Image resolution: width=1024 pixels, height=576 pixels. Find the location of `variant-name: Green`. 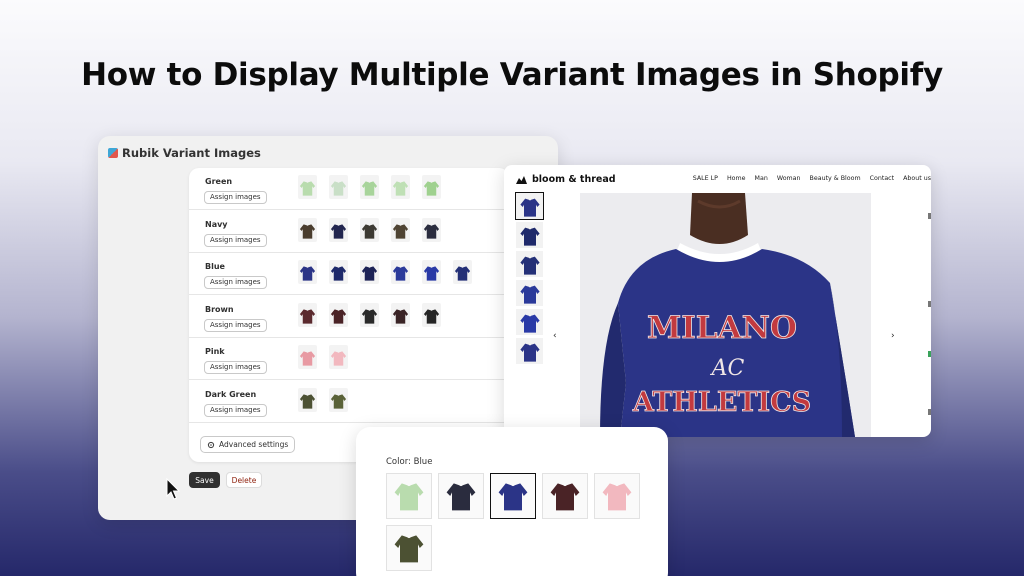

variant-name: Green is located at coordinates (219, 181).